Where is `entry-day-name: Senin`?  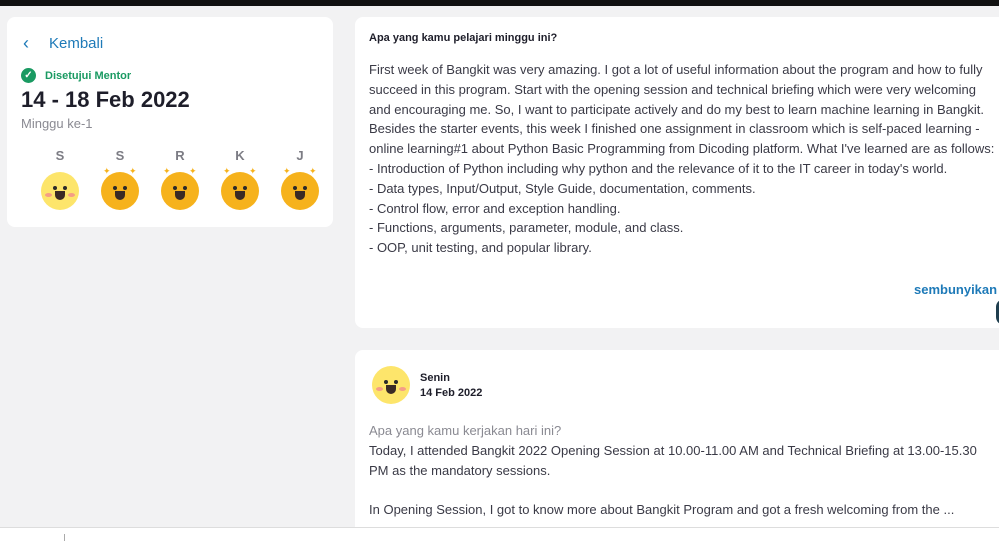 entry-day-name: Senin is located at coordinates (435, 378).